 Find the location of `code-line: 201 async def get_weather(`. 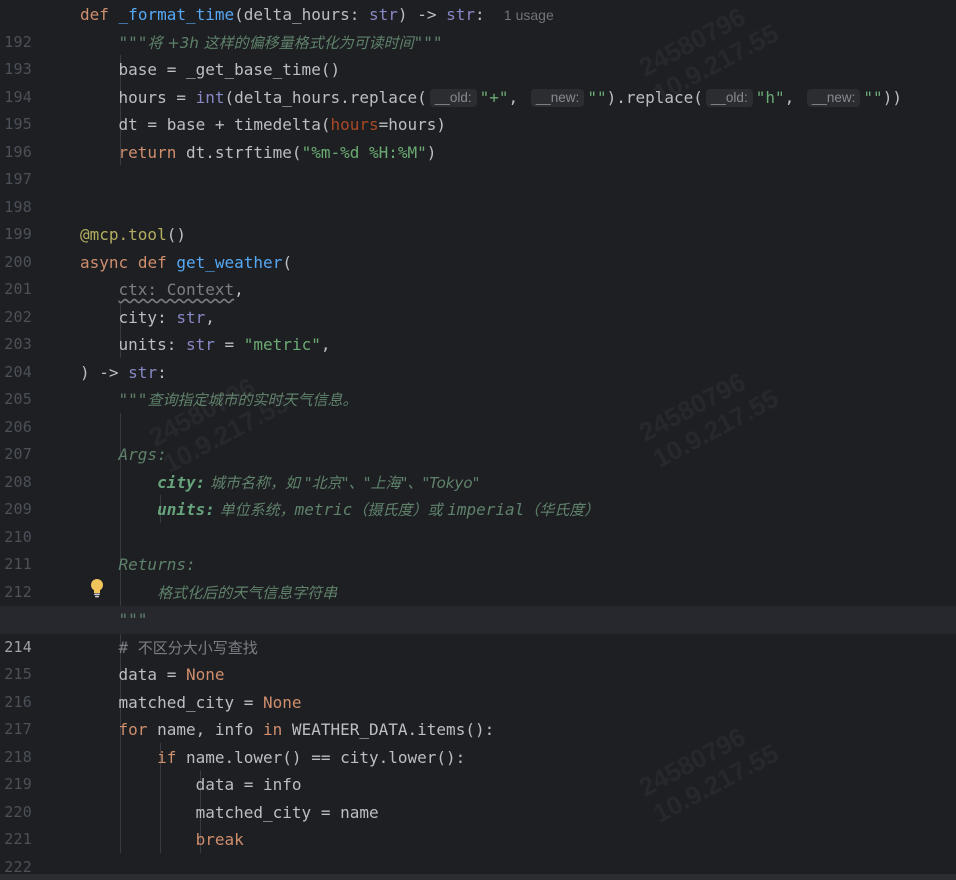

code-line: 201 async def get_weather( is located at coordinates (478, 274).